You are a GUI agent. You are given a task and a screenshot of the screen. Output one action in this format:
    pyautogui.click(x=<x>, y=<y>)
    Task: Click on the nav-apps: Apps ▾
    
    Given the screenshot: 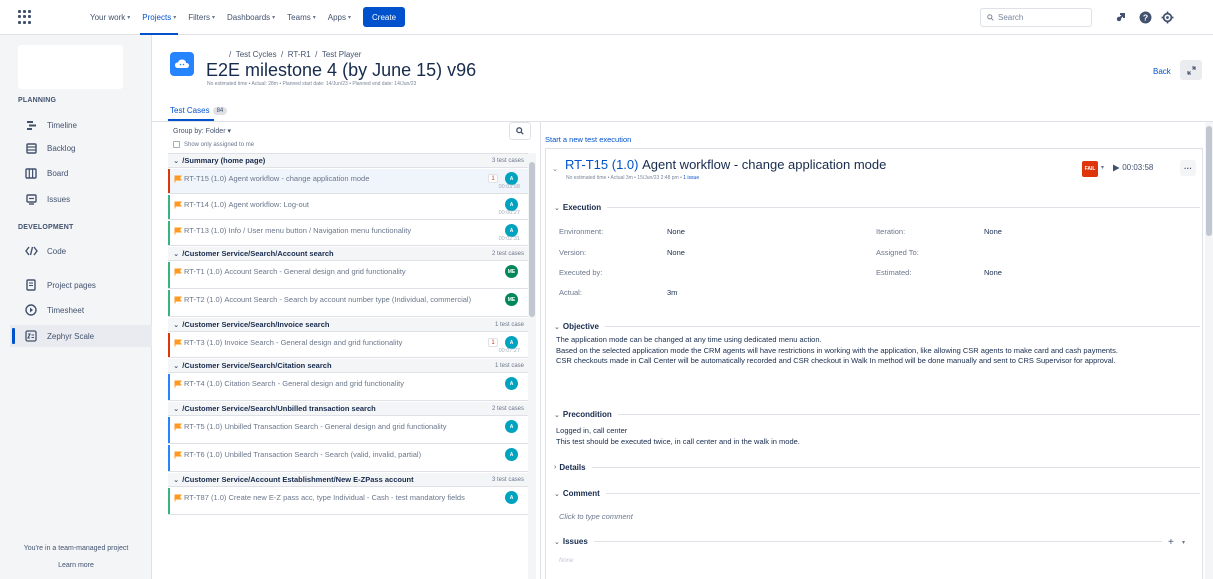 What is the action you would take?
    pyautogui.click(x=339, y=17)
    